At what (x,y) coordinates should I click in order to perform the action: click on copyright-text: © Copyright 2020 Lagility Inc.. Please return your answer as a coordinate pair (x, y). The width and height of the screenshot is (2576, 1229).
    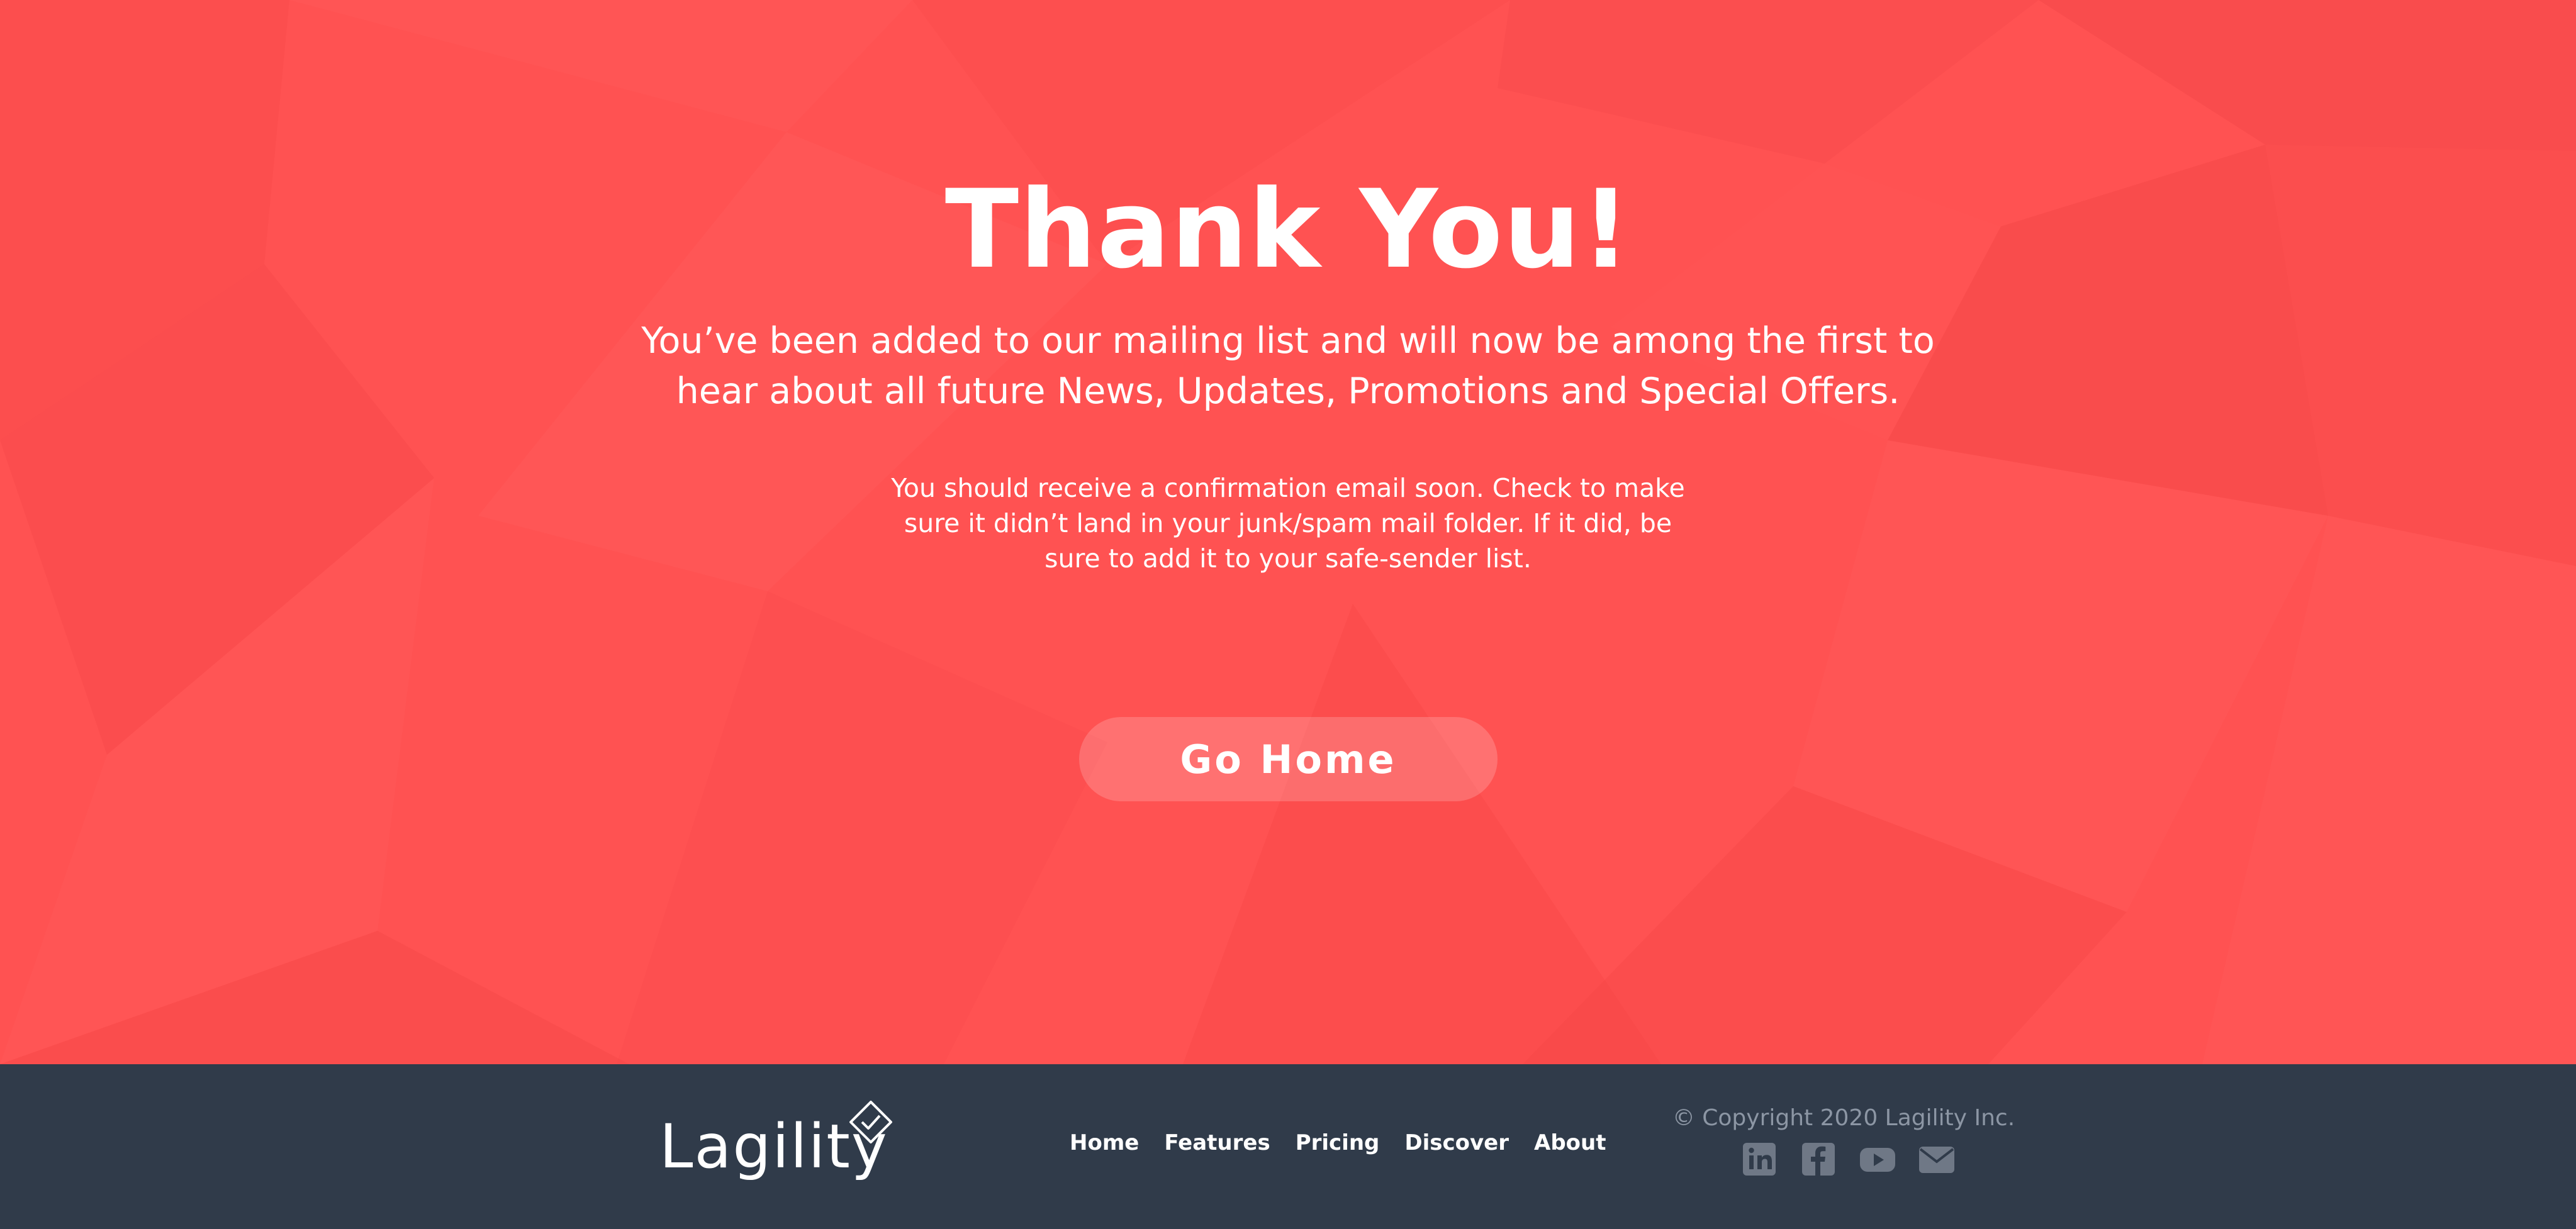
    Looking at the image, I should click on (1843, 1118).